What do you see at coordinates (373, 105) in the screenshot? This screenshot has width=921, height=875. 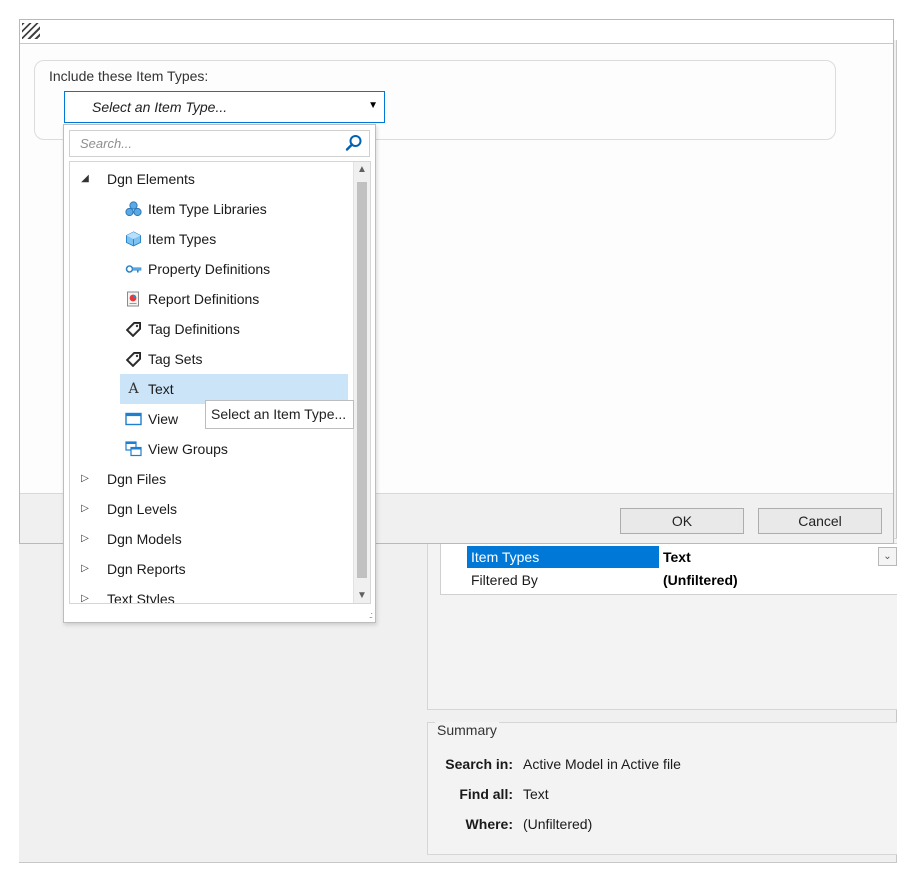 I see `dropdown-arrow-icon: ▼` at bounding box center [373, 105].